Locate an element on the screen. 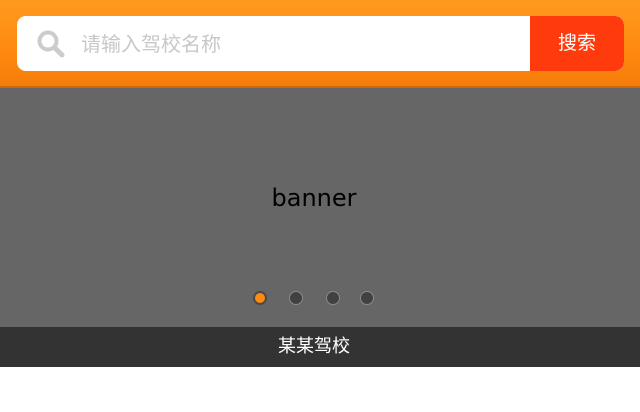  search-bar: 搜索 is located at coordinates (320, 43).